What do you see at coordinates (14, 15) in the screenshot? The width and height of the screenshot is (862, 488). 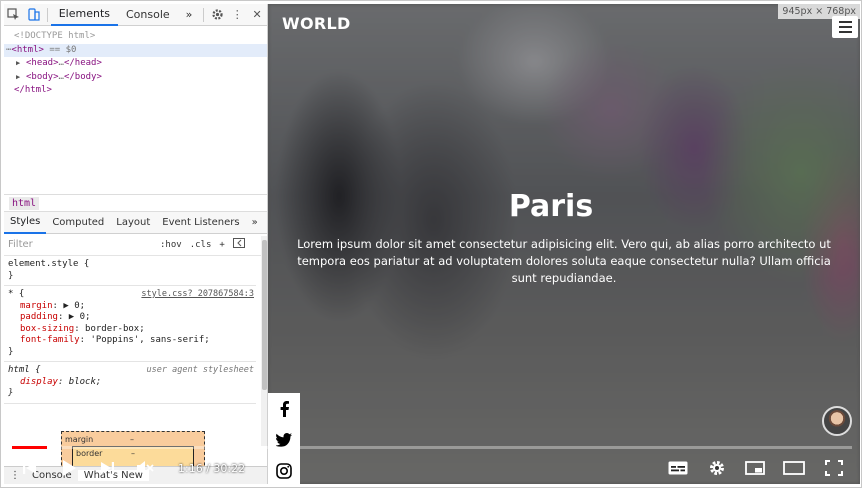 I see `inspect-element-icon` at bounding box center [14, 15].